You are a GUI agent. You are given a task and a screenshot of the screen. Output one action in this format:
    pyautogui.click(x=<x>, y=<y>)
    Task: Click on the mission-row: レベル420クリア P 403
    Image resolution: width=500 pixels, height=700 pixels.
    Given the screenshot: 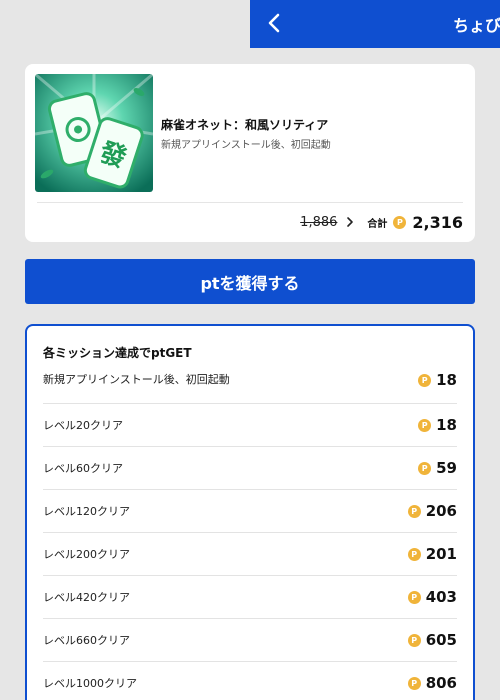 What is the action you would take?
    pyautogui.click(x=250, y=596)
    